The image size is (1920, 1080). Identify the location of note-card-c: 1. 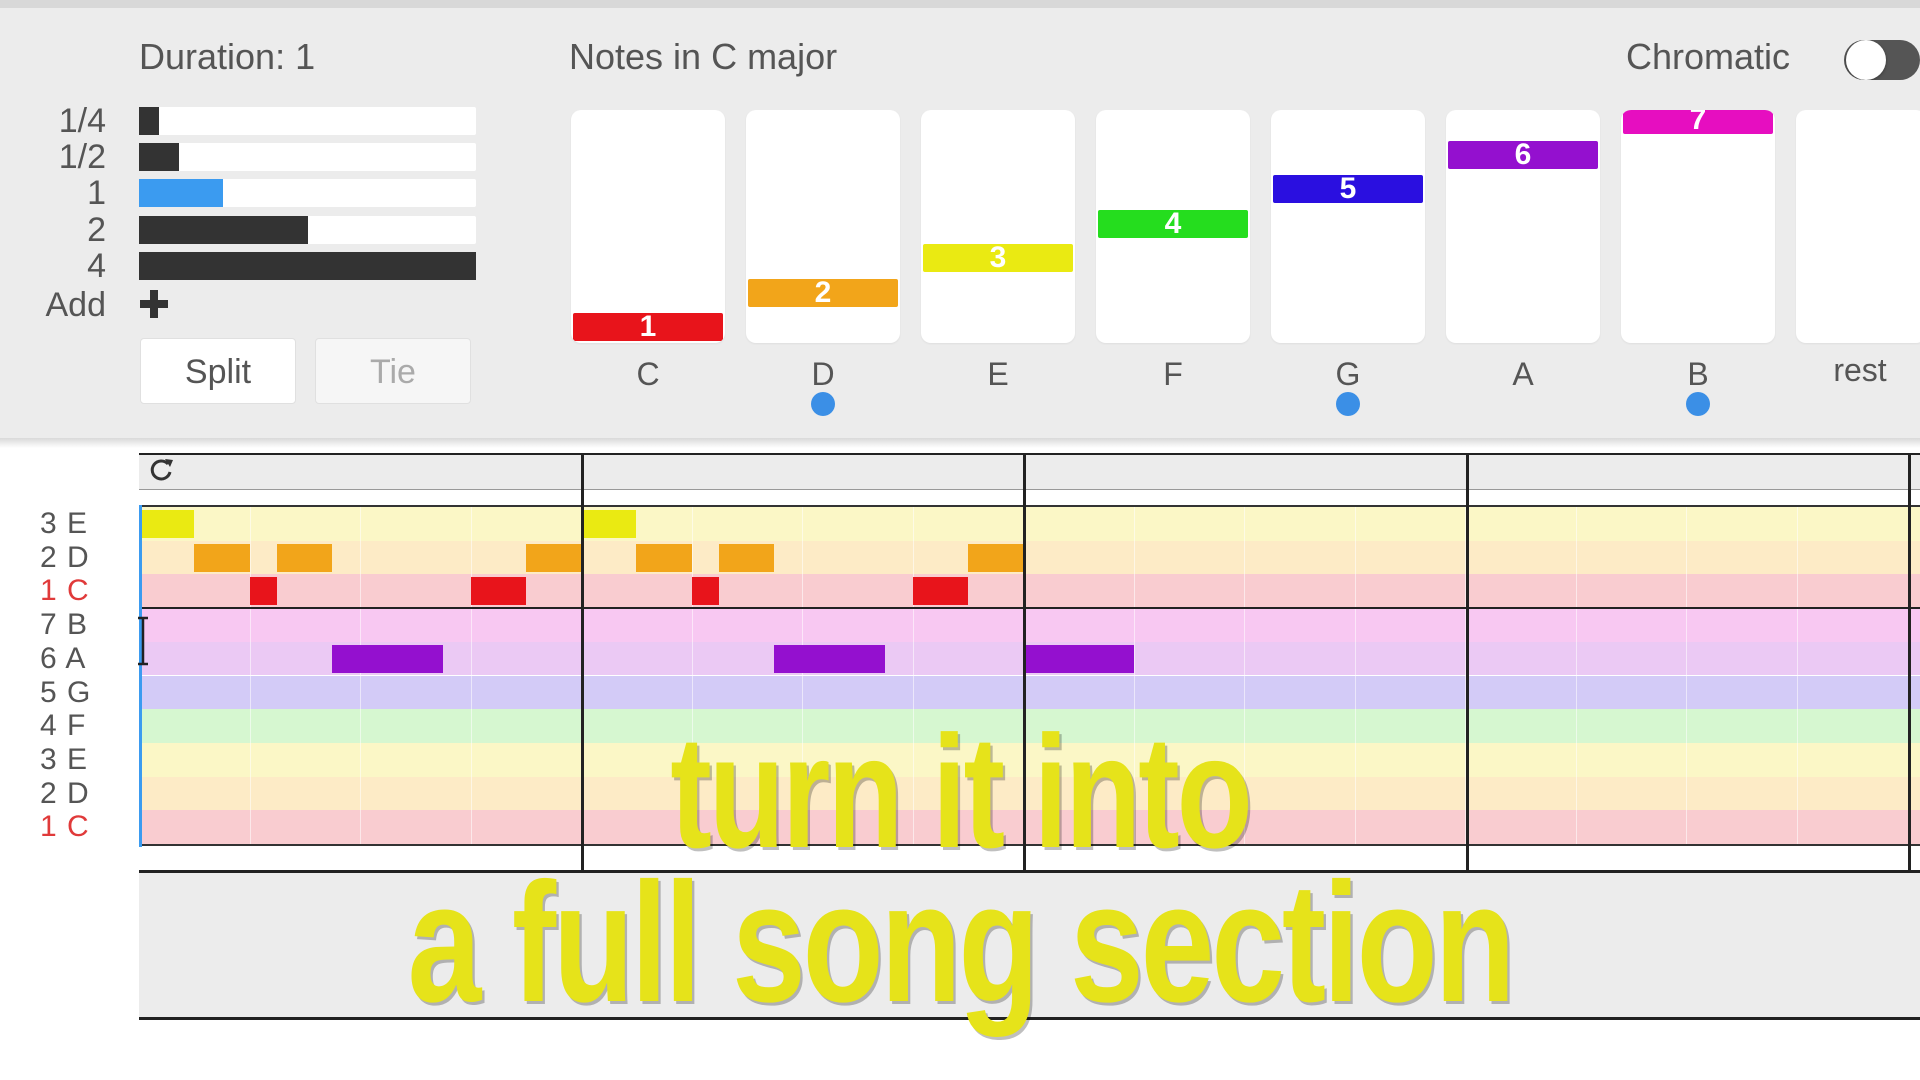
(648, 226).